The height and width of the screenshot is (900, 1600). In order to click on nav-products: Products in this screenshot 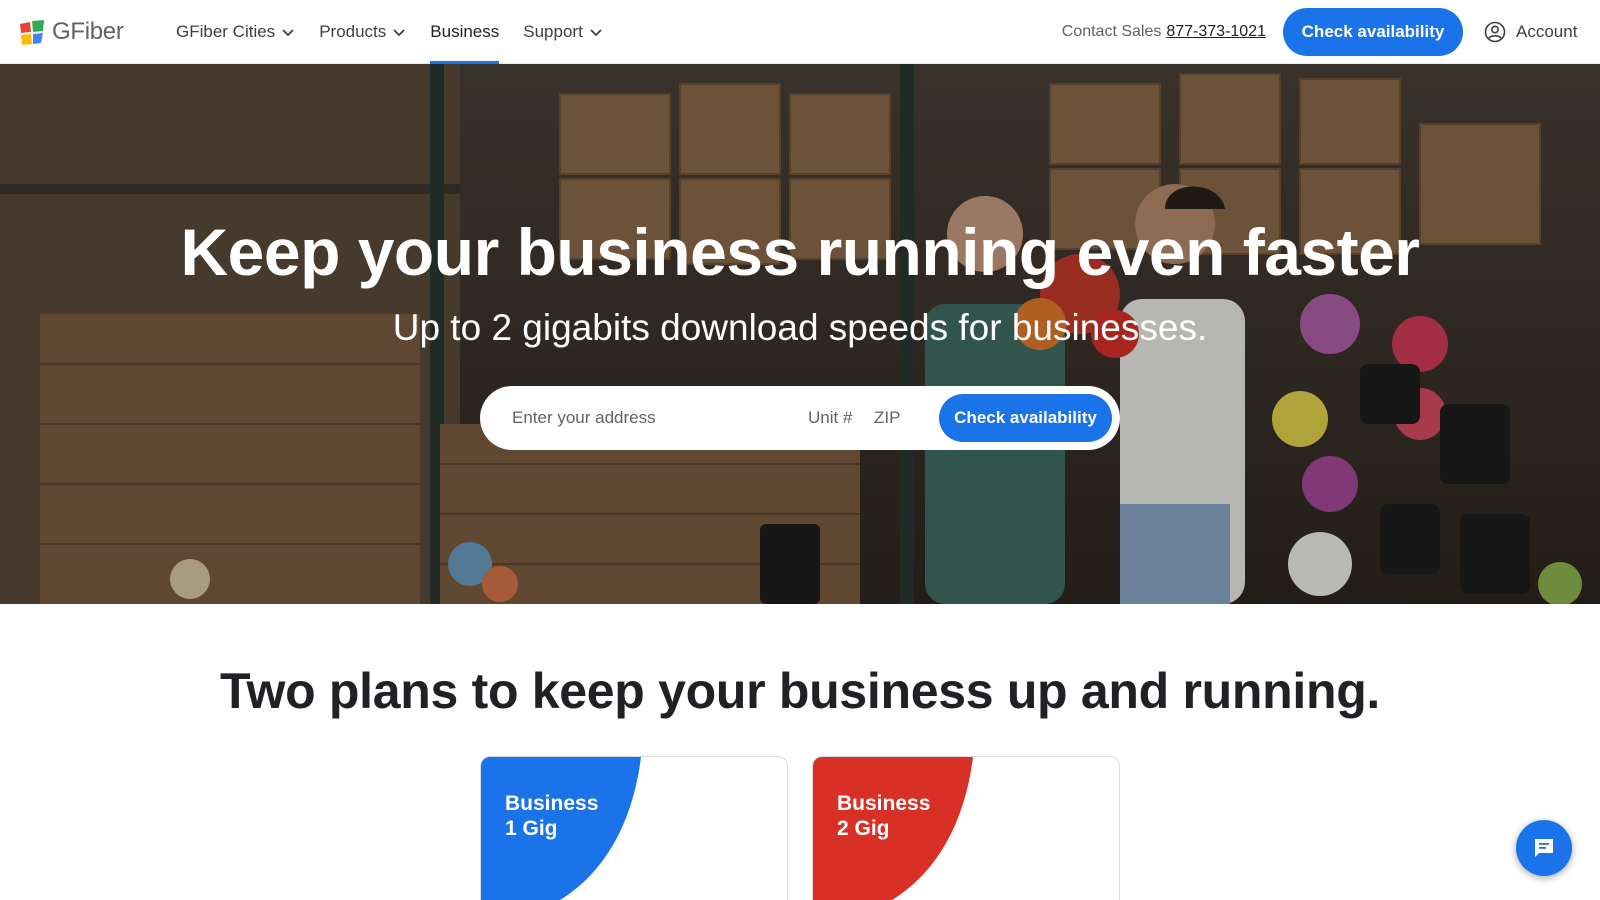, I will do `click(362, 32)`.